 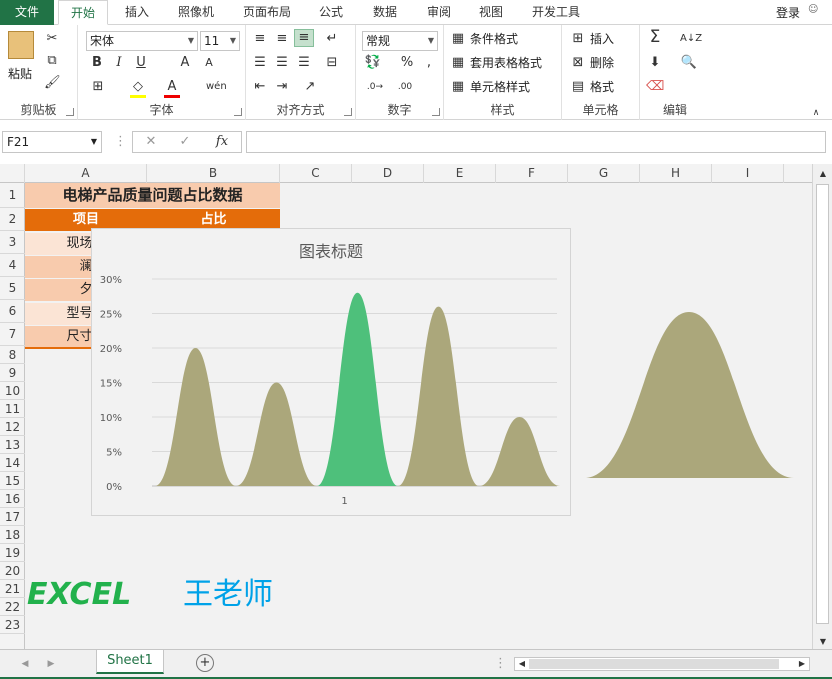 What do you see at coordinates (816, 113) in the screenshot?
I see `collapse-ribbon-icon: ∧` at bounding box center [816, 113].